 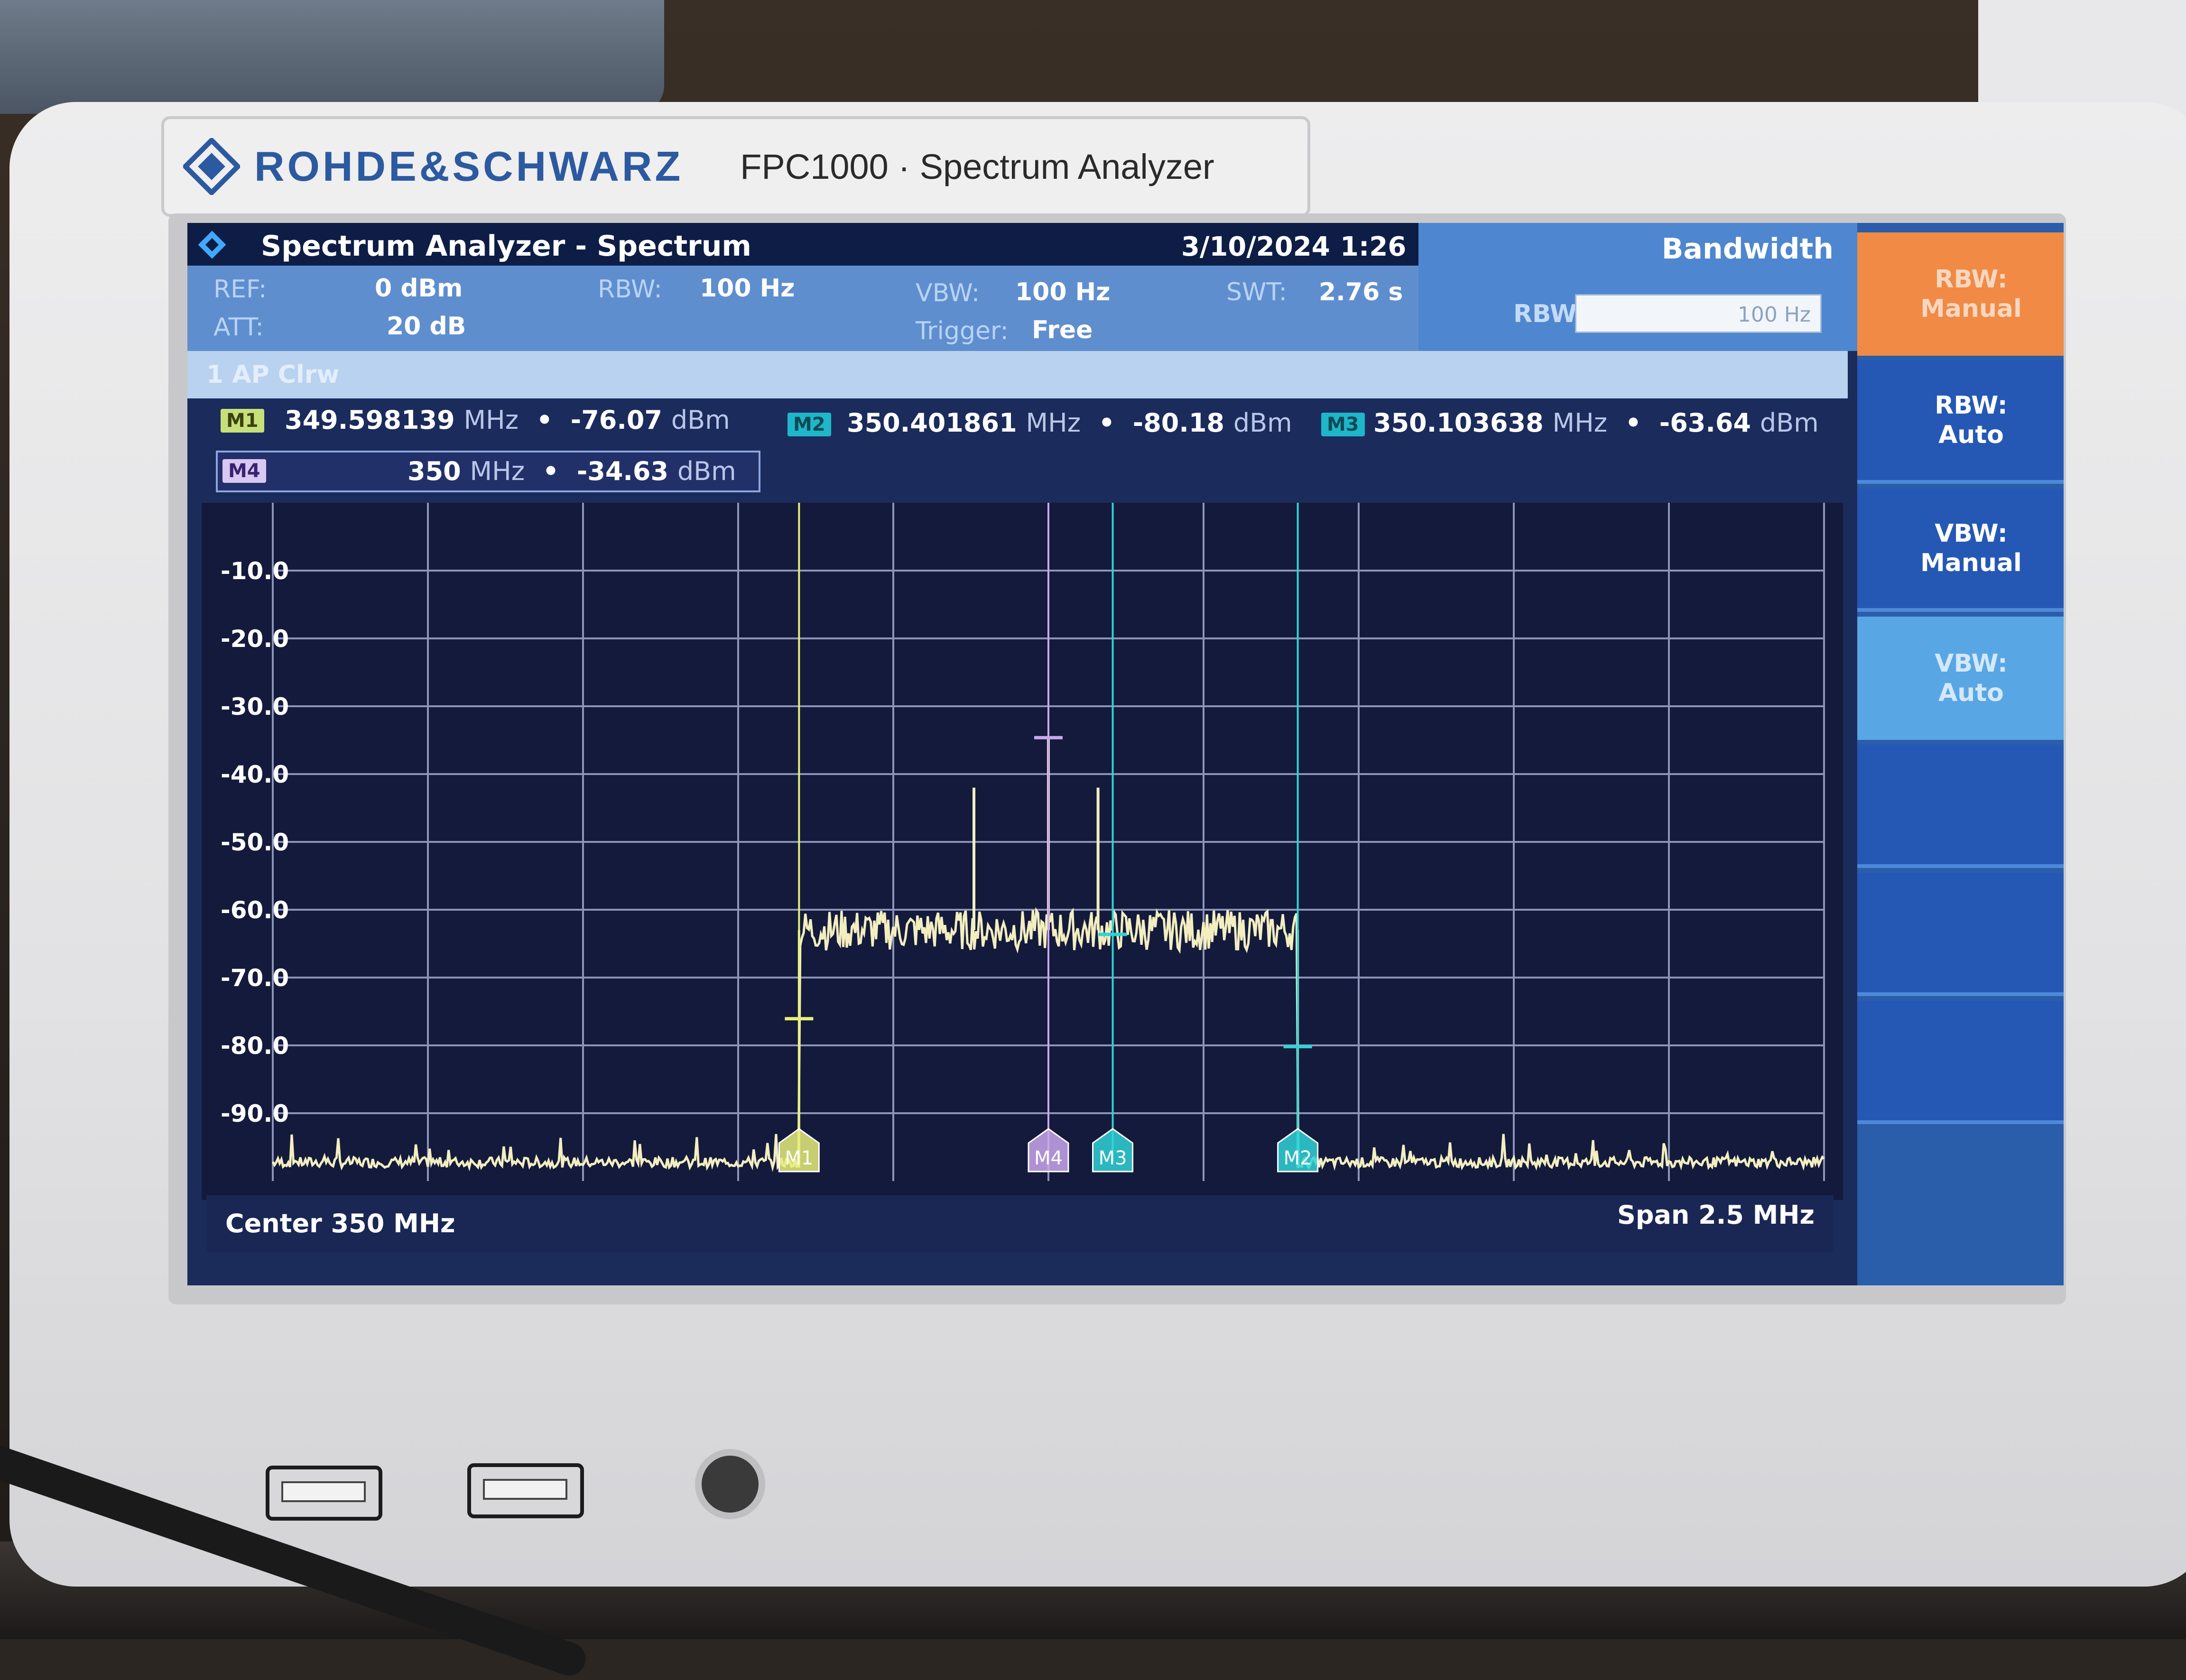 I want to click on frequency-footer: Center 350 MHz Span 2.5 MHz, so click(x=1020, y=1223).